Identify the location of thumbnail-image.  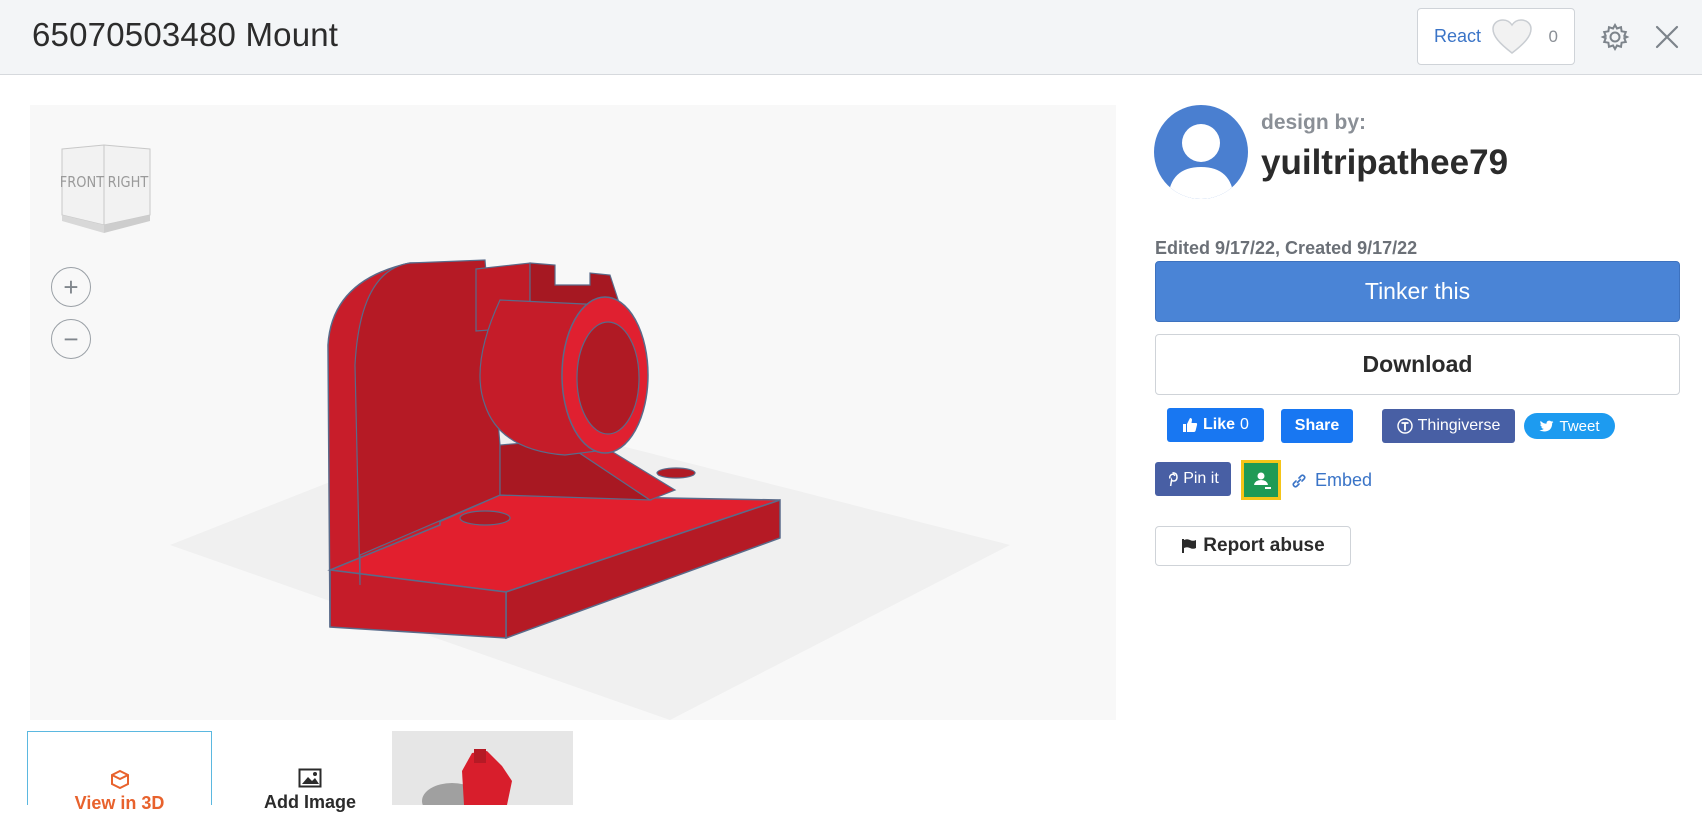
(482, 768).